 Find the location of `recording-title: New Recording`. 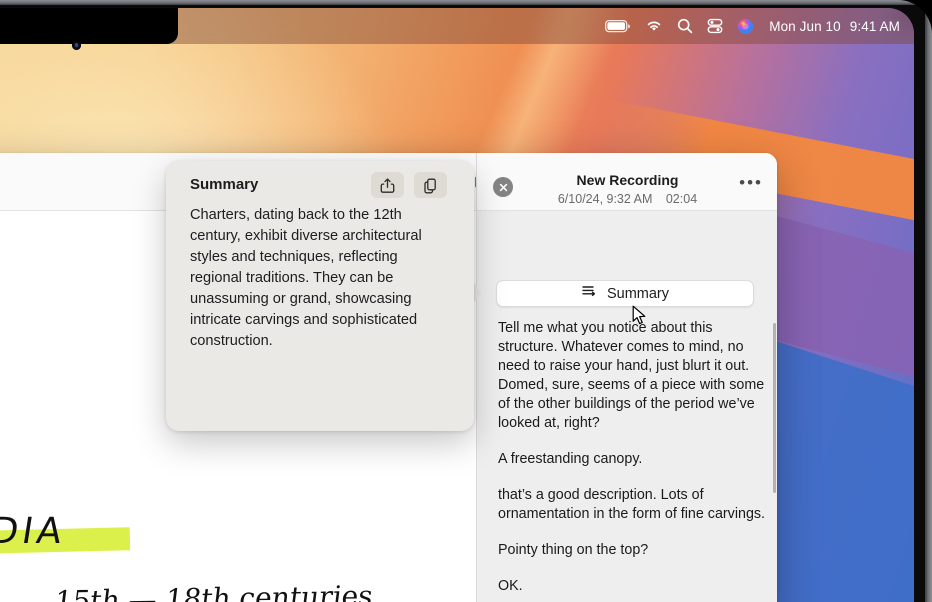

recording-title: New Recording is located at coordinates (627, 180).